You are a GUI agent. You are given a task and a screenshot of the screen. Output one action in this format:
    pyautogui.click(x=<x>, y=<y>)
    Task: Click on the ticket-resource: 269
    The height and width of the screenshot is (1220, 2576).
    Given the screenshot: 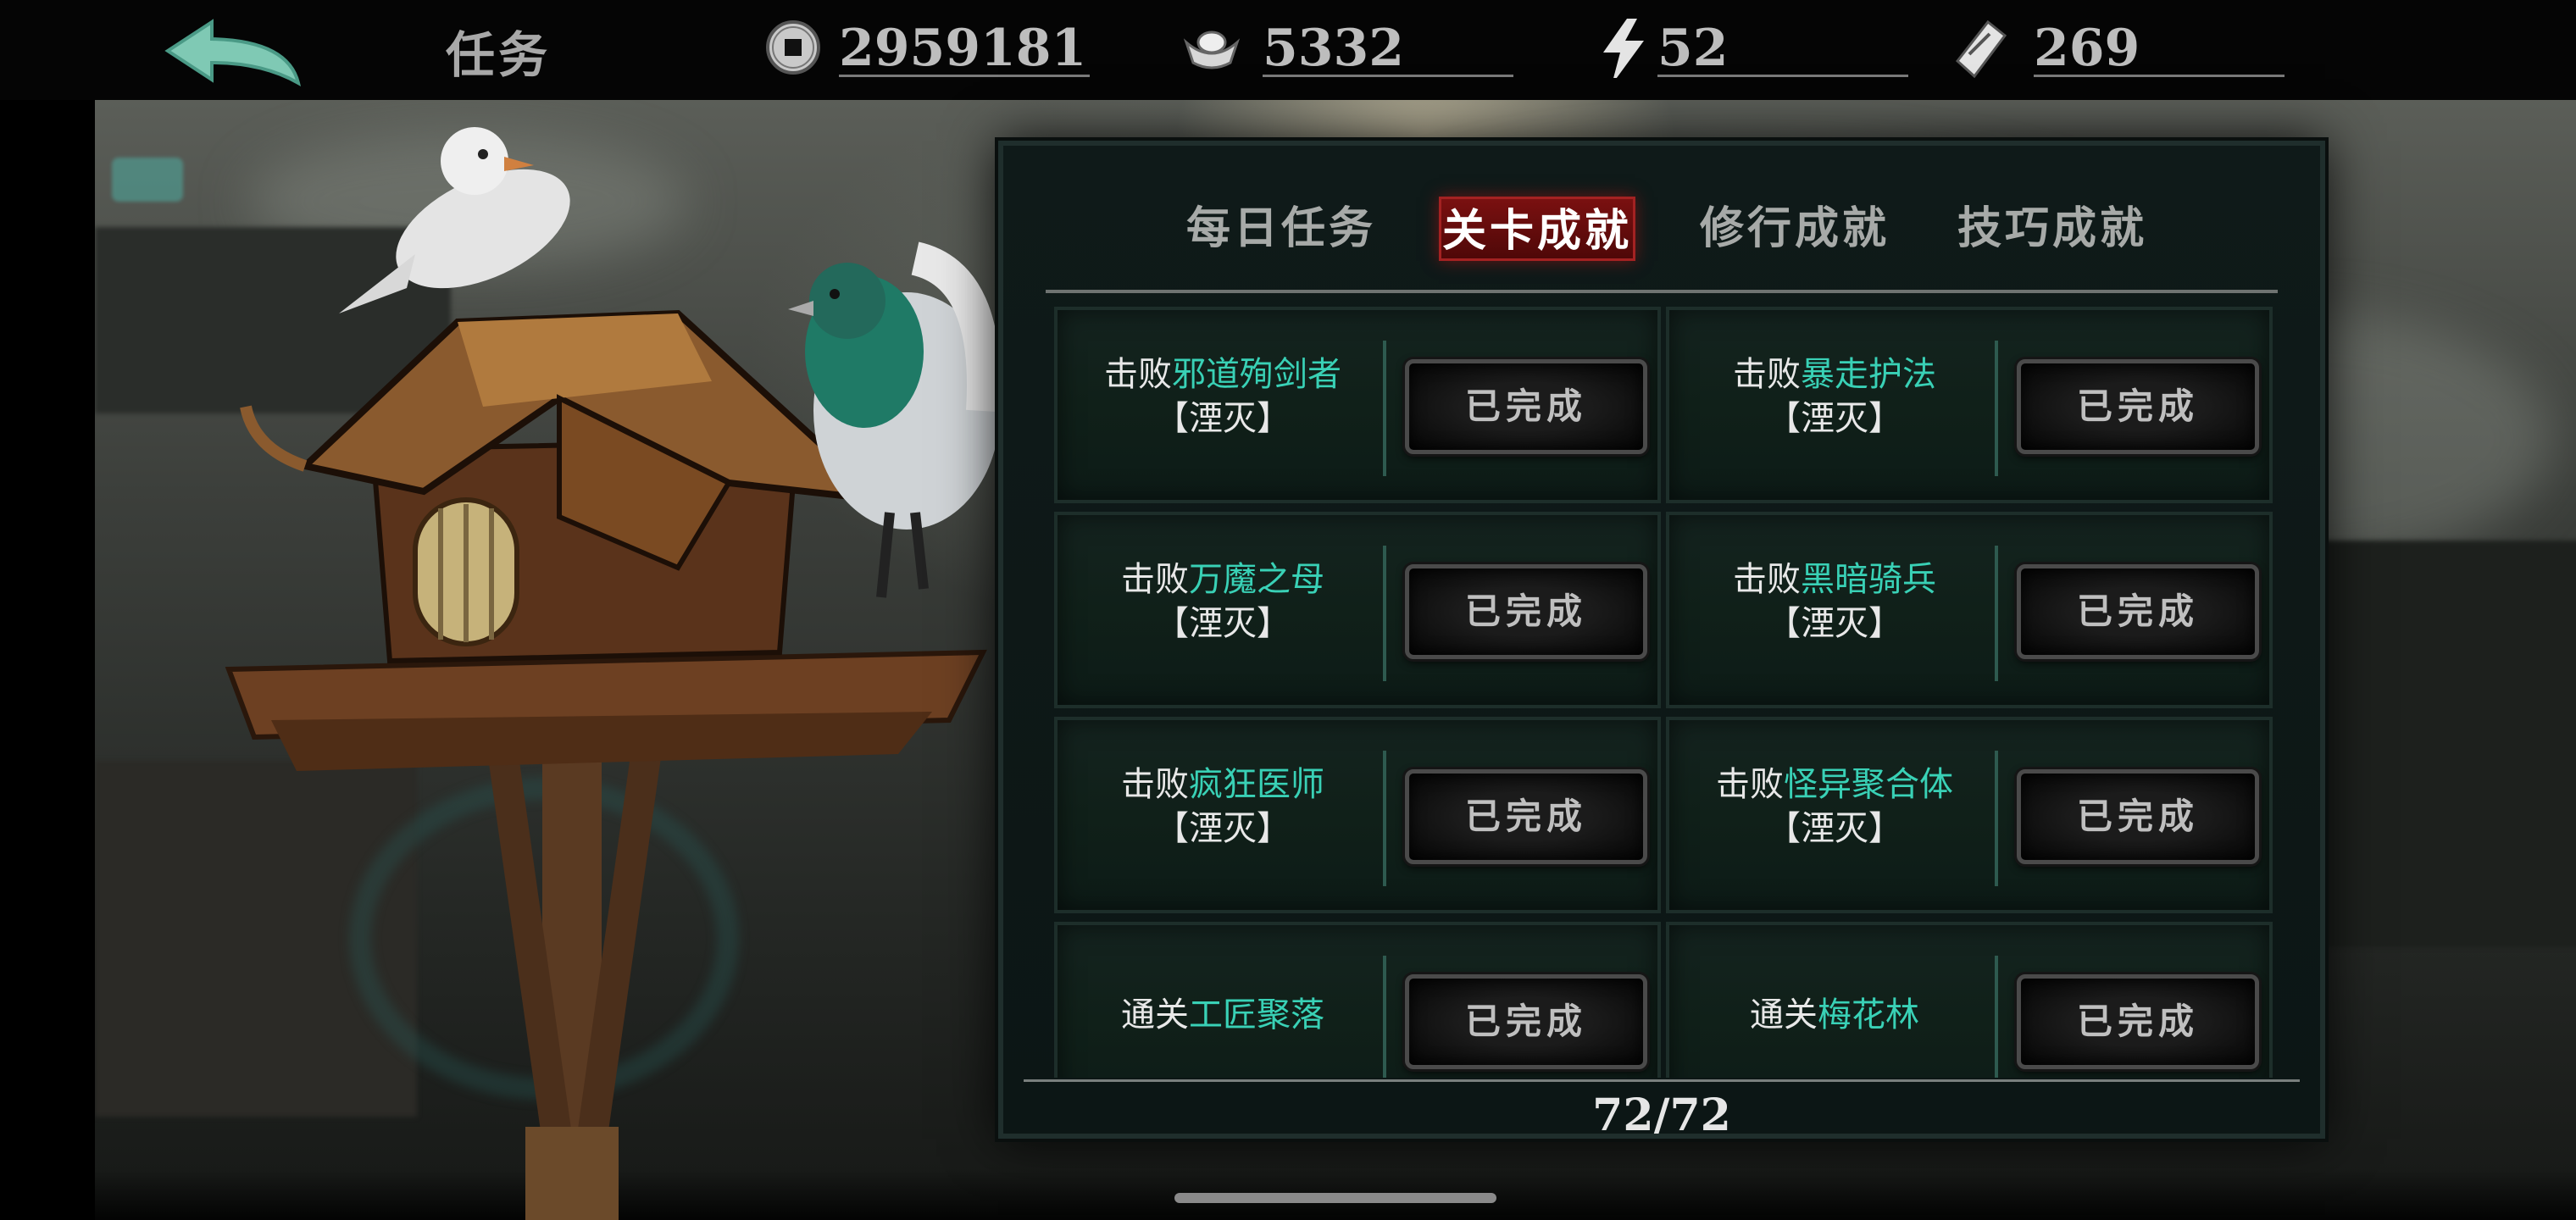 What is the action you would take?
    pyautogui.click(x=2118, y=44)
    